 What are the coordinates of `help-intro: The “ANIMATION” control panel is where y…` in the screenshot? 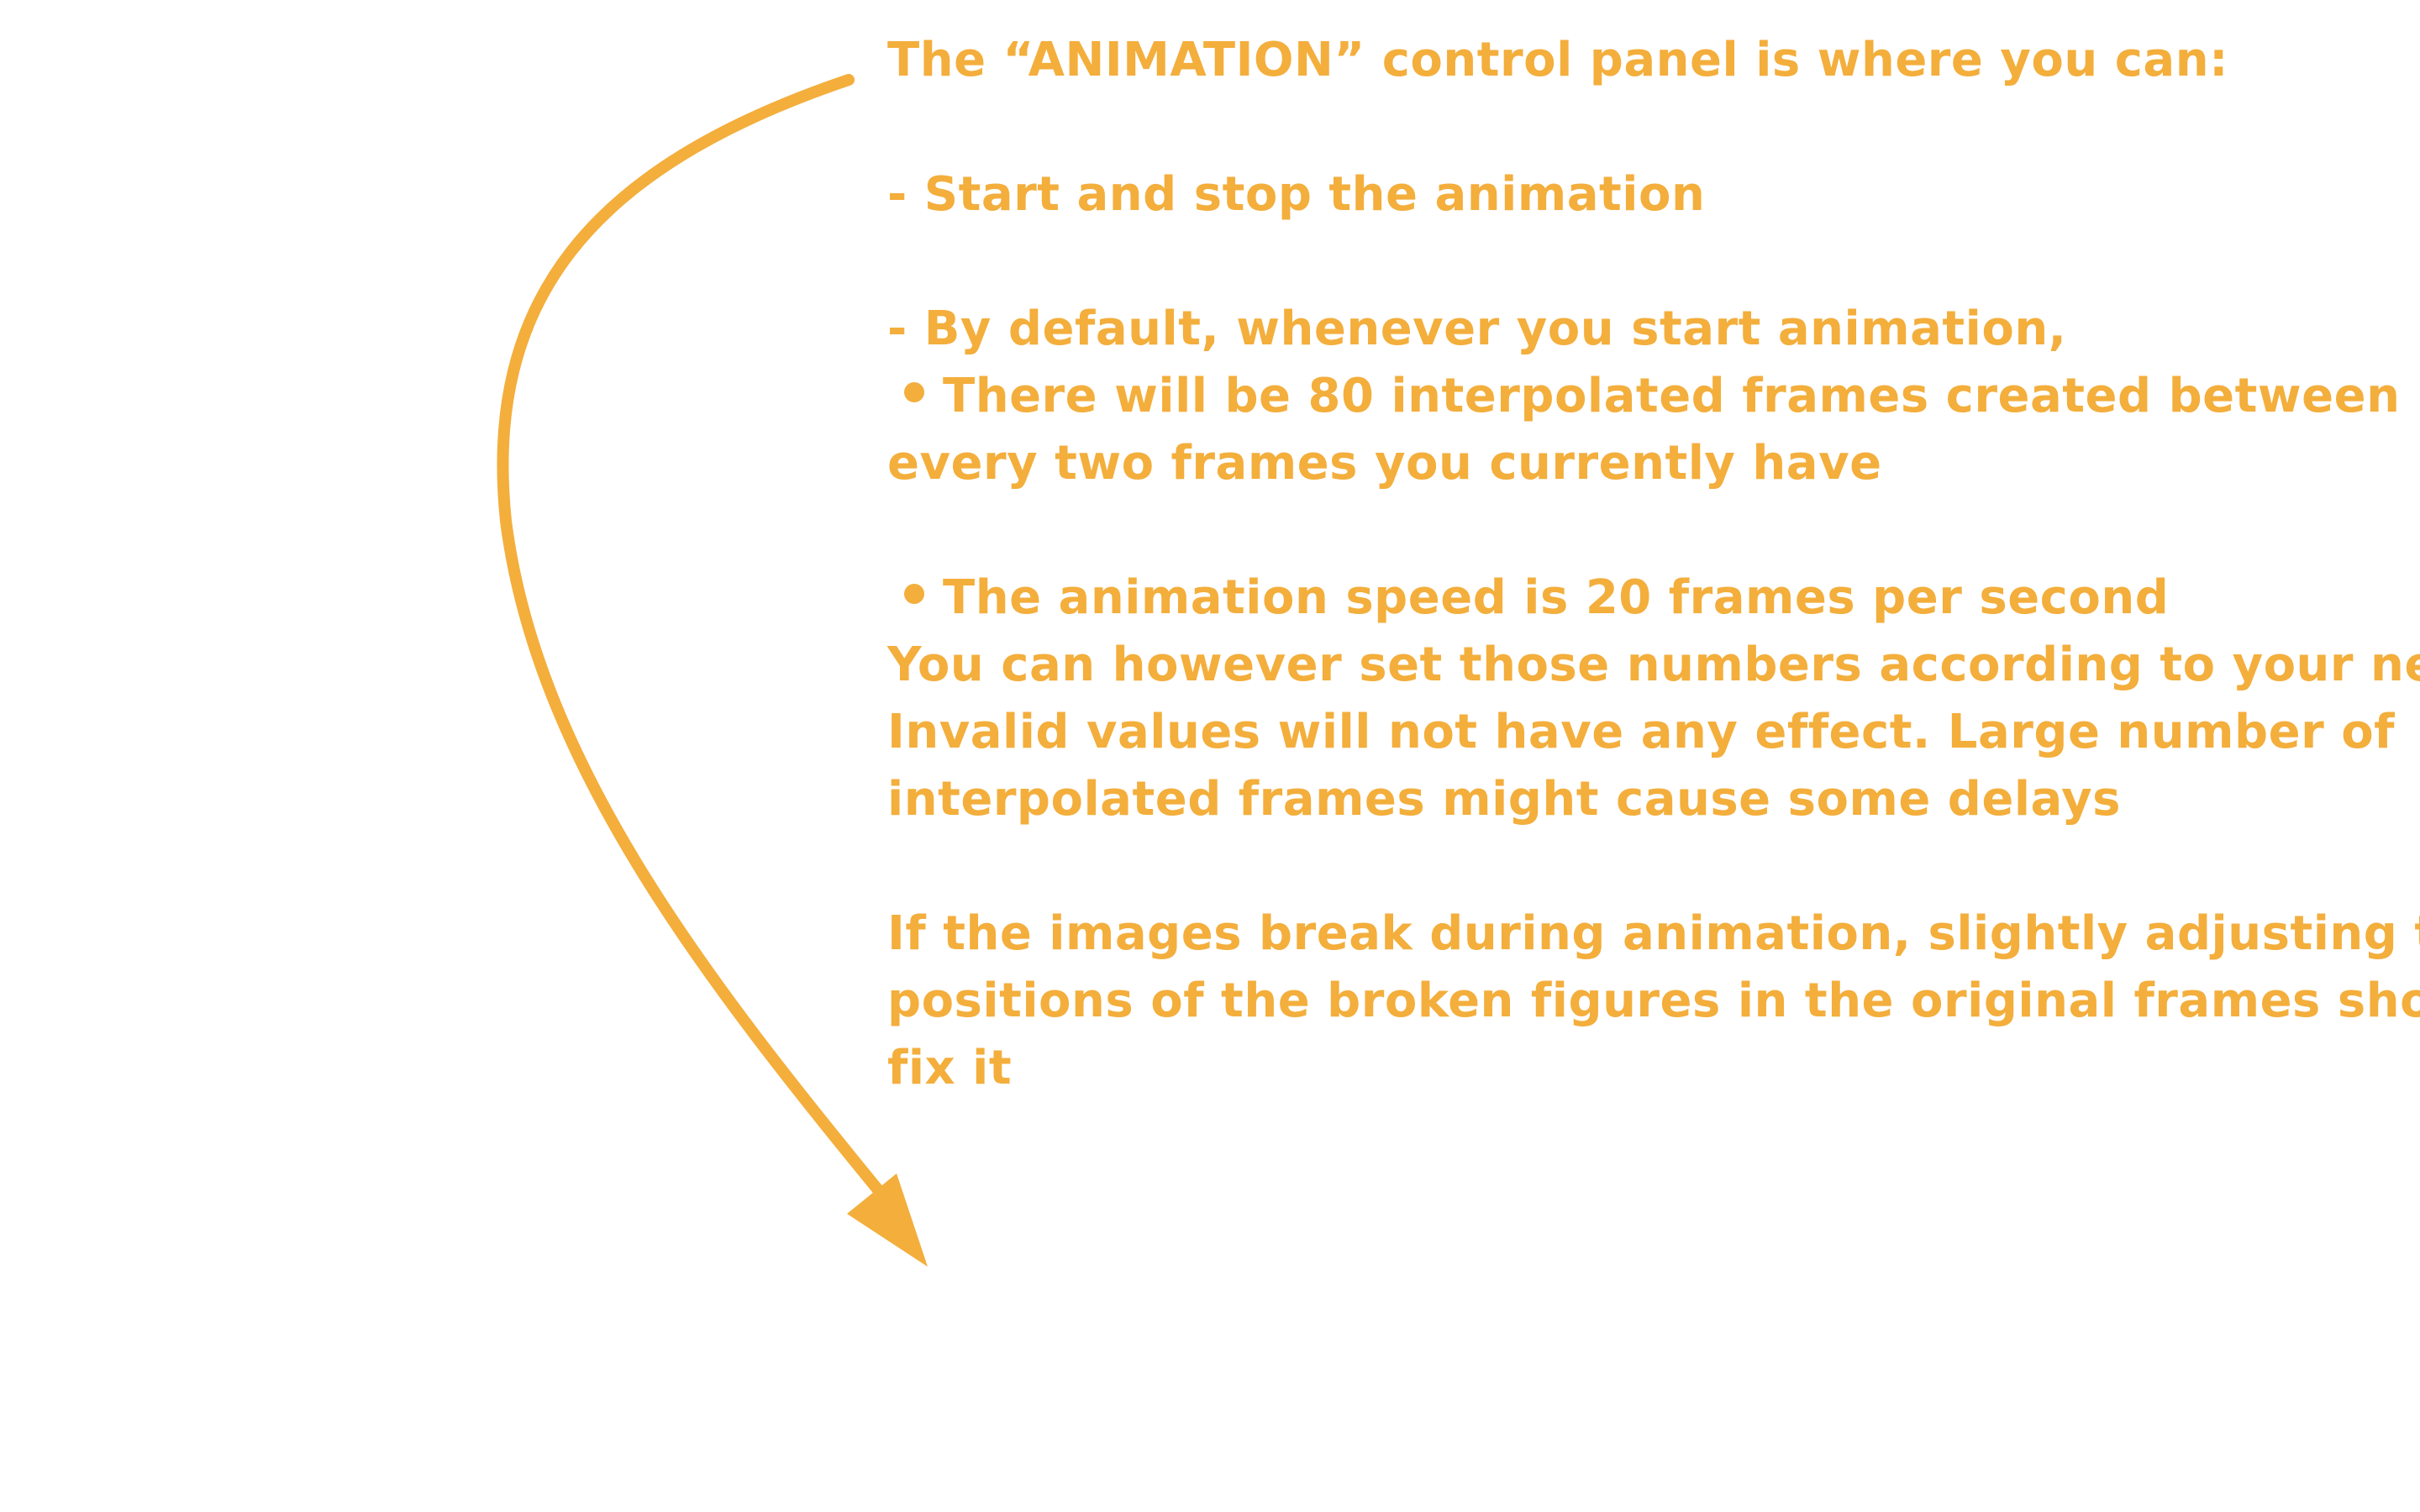 It's located at (1558, 60).